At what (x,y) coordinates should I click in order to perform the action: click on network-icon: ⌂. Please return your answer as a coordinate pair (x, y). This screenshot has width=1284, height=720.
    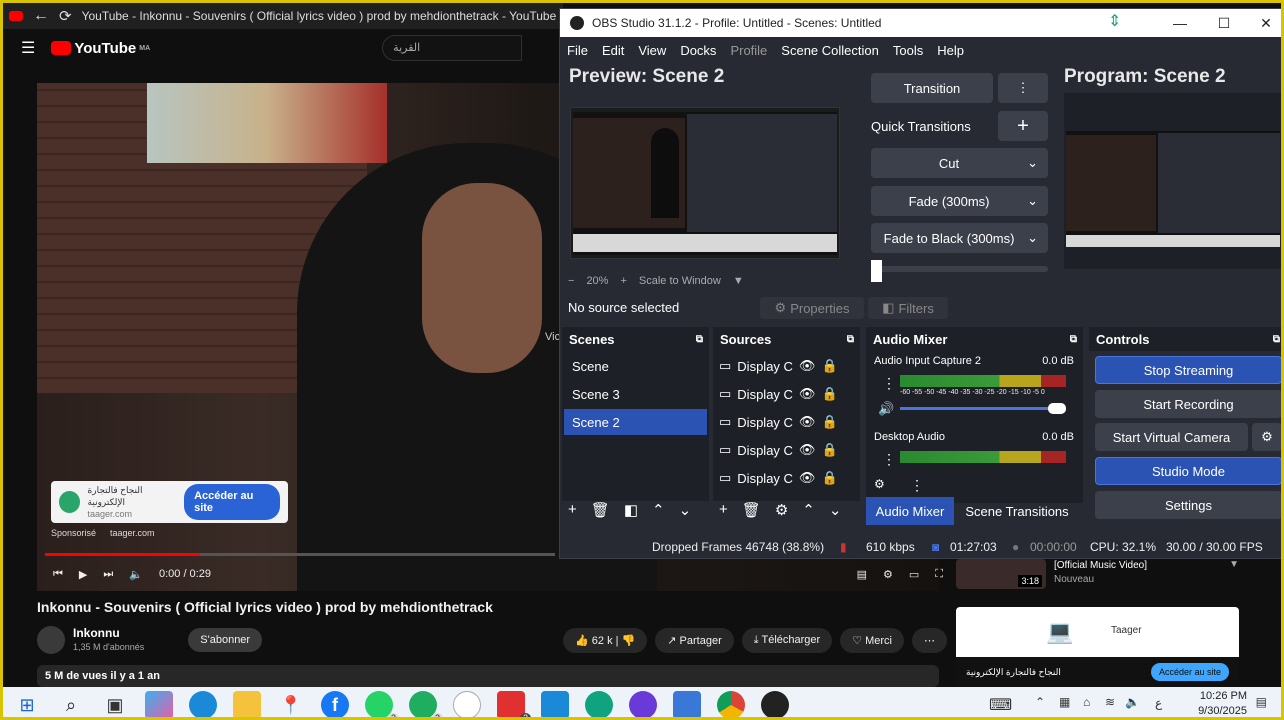
    Looking at the image, I should click on (1086, 702).